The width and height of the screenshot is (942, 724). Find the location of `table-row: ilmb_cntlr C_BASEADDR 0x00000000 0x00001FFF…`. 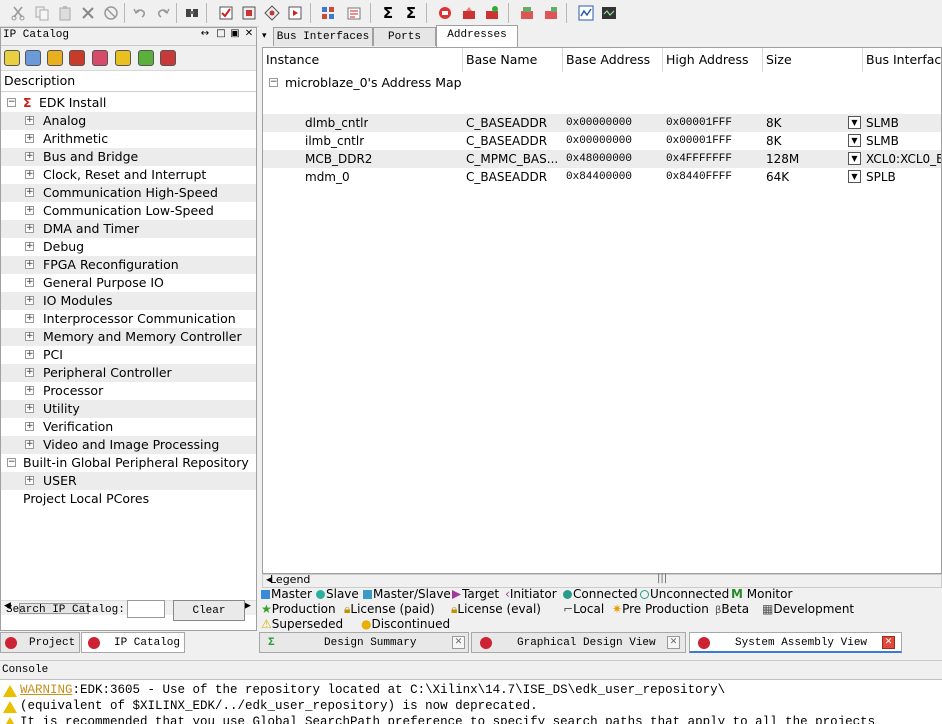

table-row: ilmb_cntlr C_BASEADDR 0x00000000 0x00001FFF… is located at coordinates (602, 141).